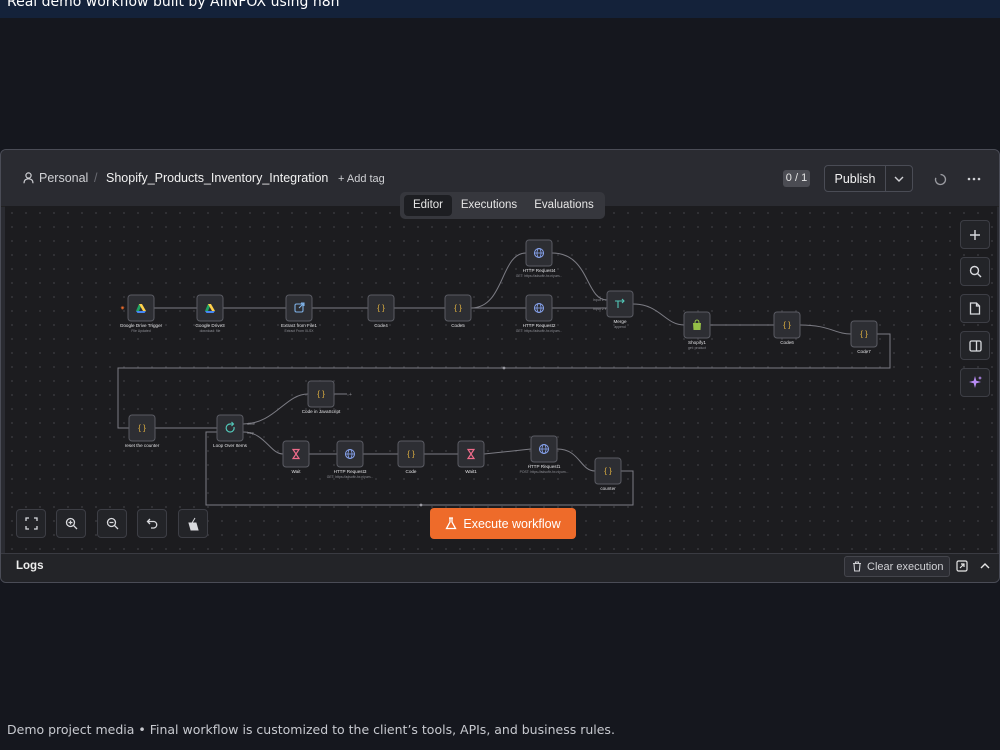 This screenshot has height=750, width=1000. Describe the element at coordinates (64, 178) in the screenshot. I see `project-label: Personal` at that location.